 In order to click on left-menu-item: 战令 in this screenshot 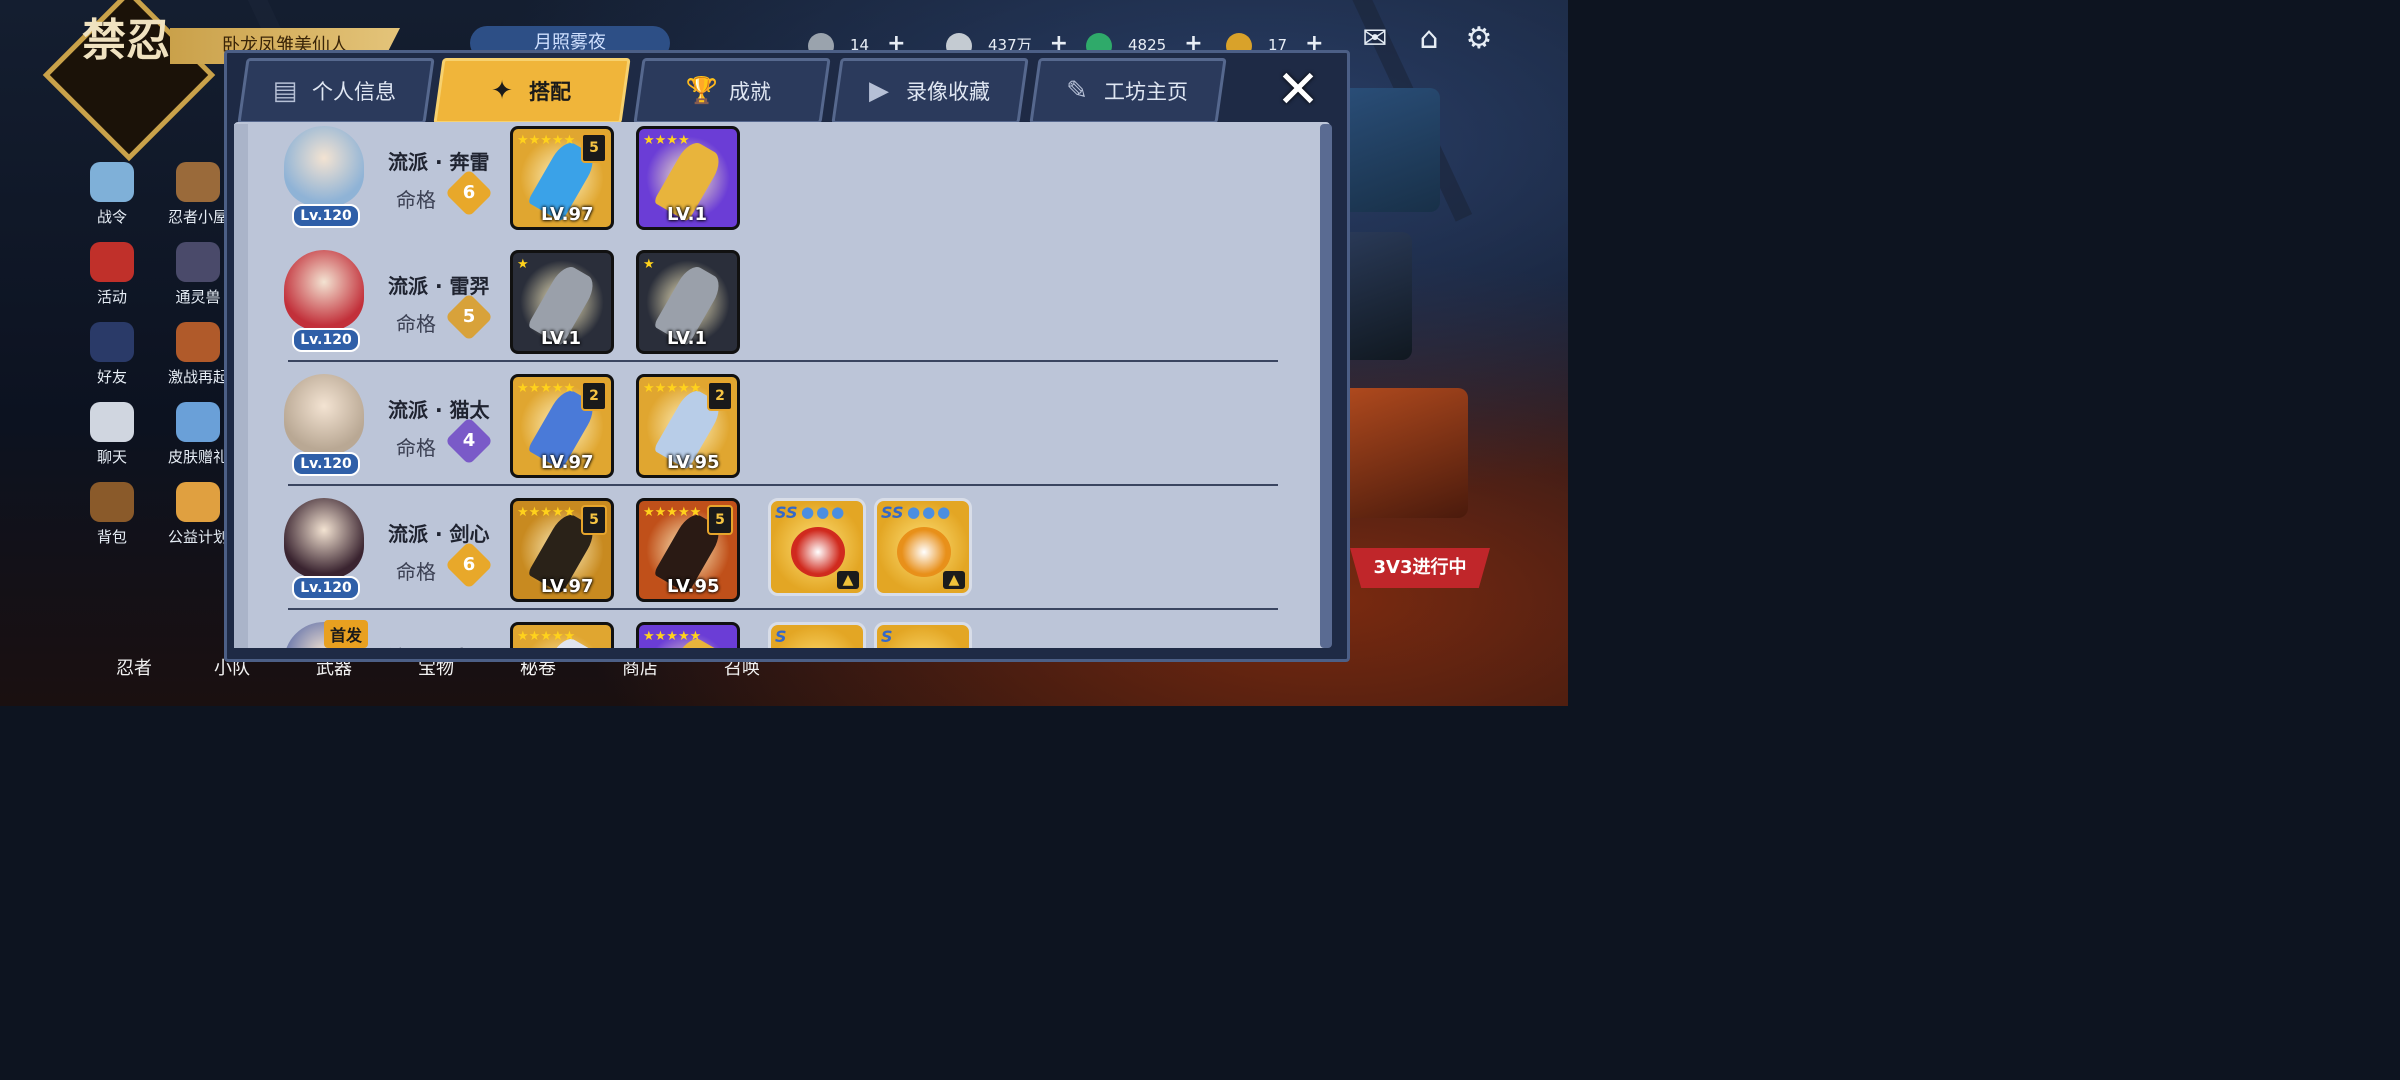, I will do `click(112, 194)`.